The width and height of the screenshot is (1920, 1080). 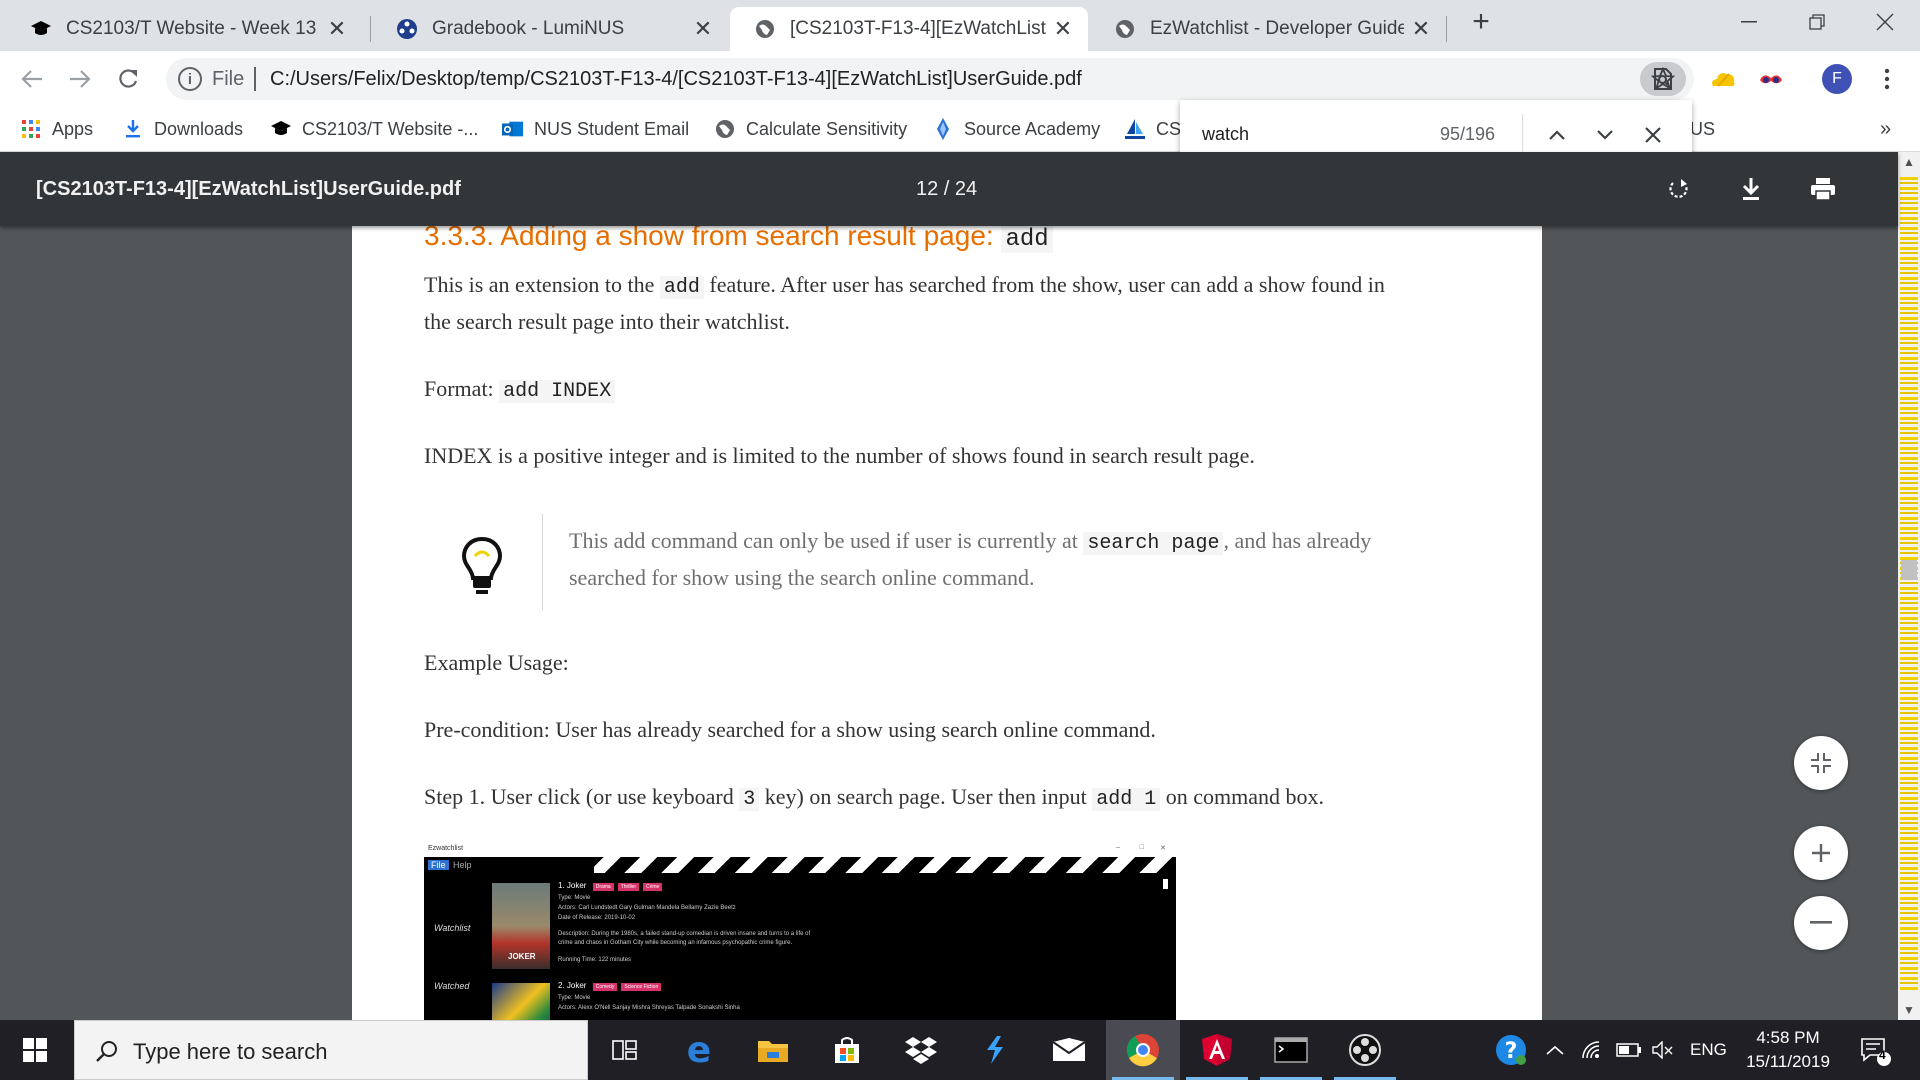 What do you see at coordinates (1909, 586) in the screenshot?
I see `vertical-scrollbar: ▲ ▼` at bounding box center [1909, 586].